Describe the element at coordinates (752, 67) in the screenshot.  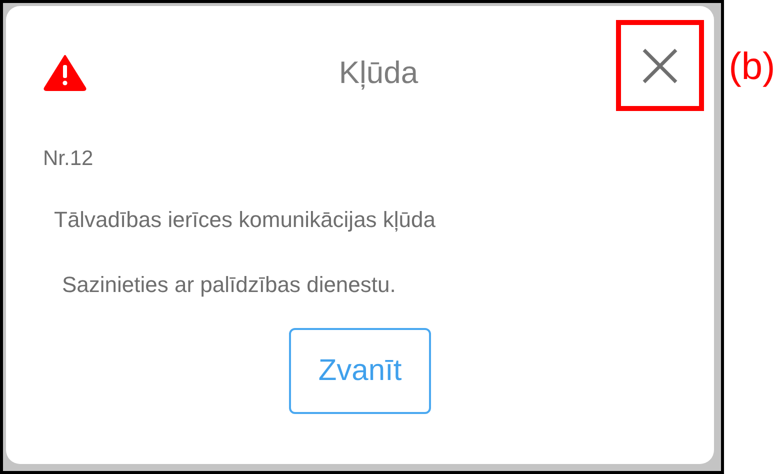
I see `annotation-label: (b)` at that location.